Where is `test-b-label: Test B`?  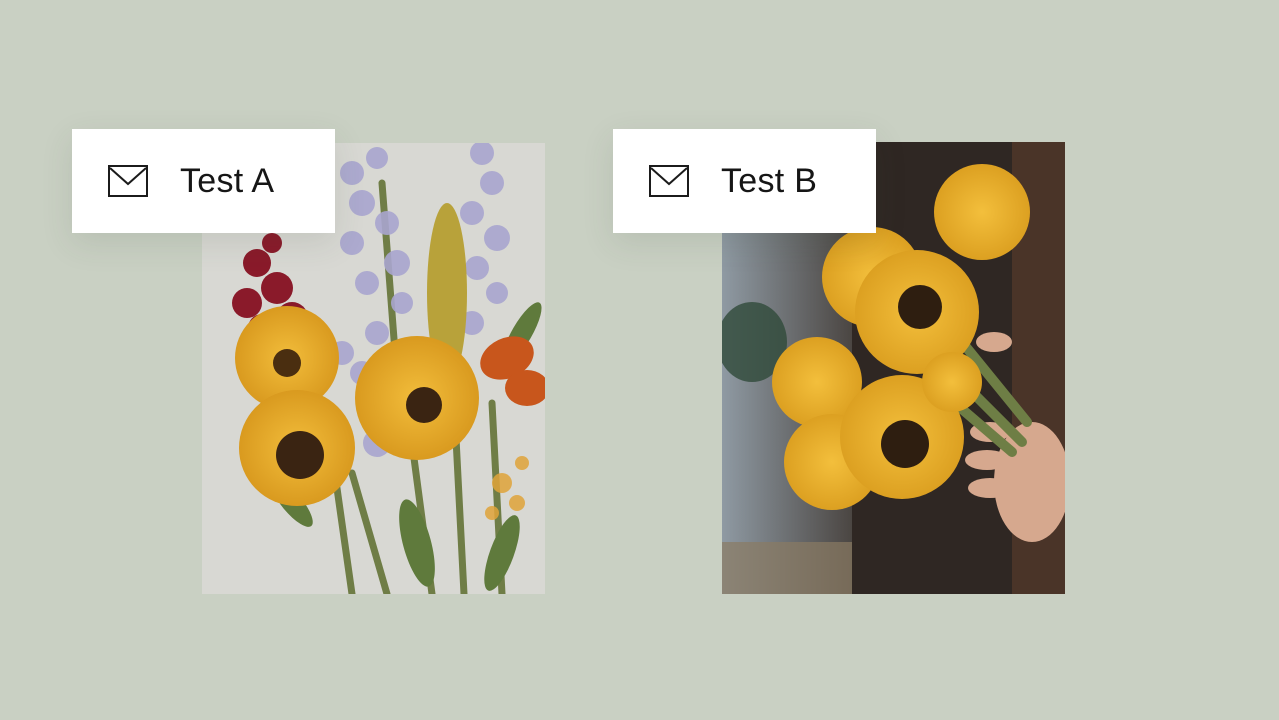
test-b-label: Test B is located at coordinates (744, 181).